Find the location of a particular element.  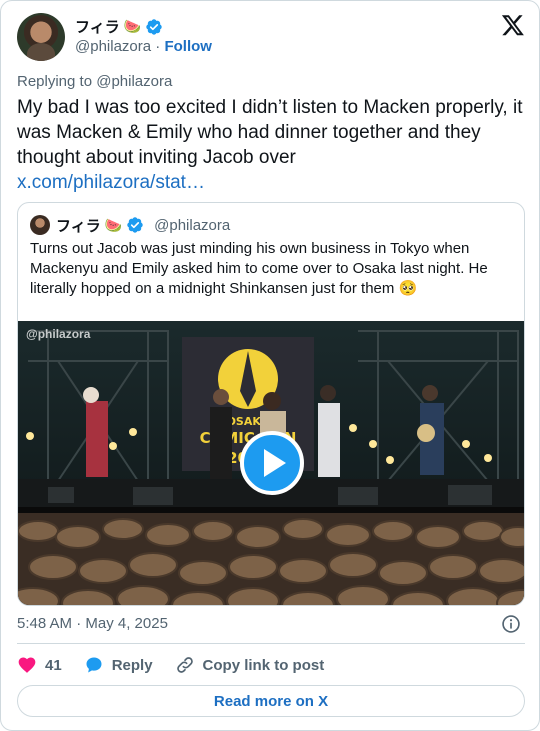

post-timestamp: 5:48 AM · May 4, 2025 is located at coordinates (92, 623).